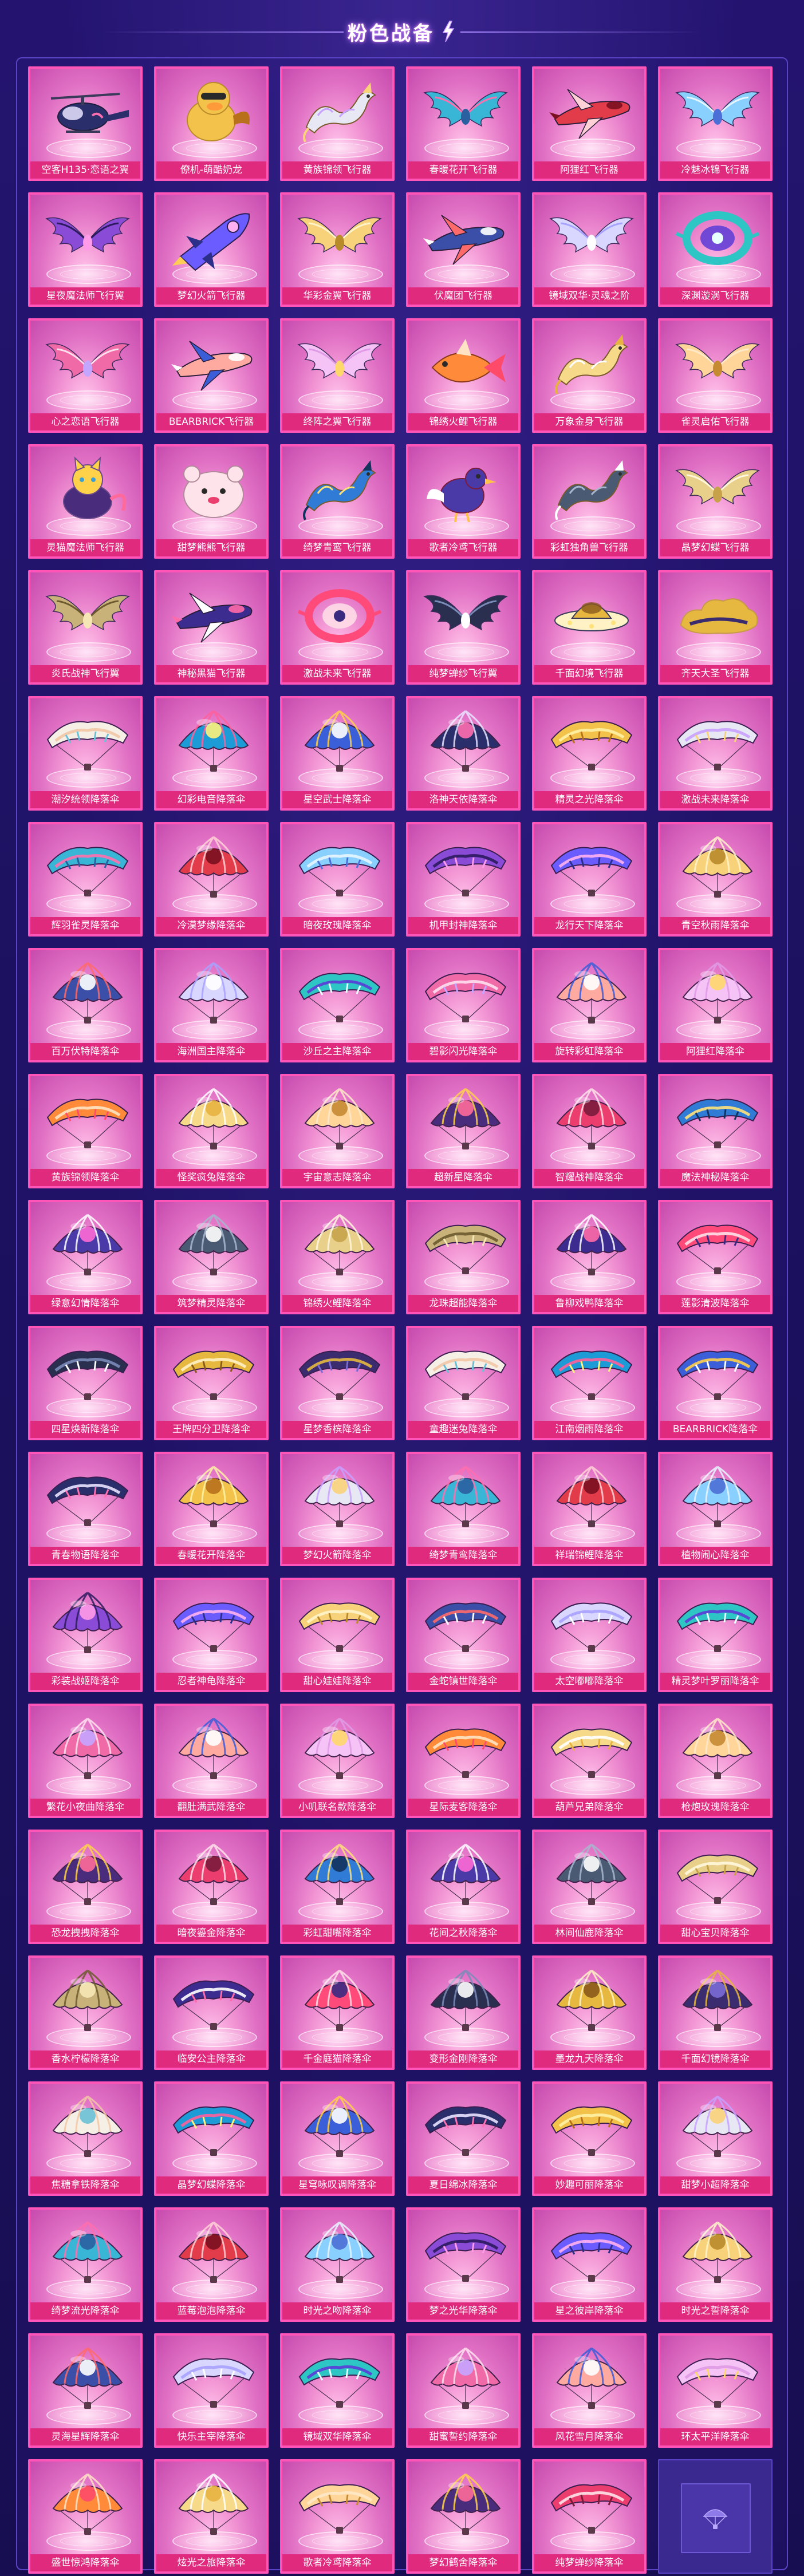 This screenshot has height=2576, width=804. Describe the element at coordinates (337, 2012) in the screenshot. I see `item-card: 千金庭猫降落伞` at that location.